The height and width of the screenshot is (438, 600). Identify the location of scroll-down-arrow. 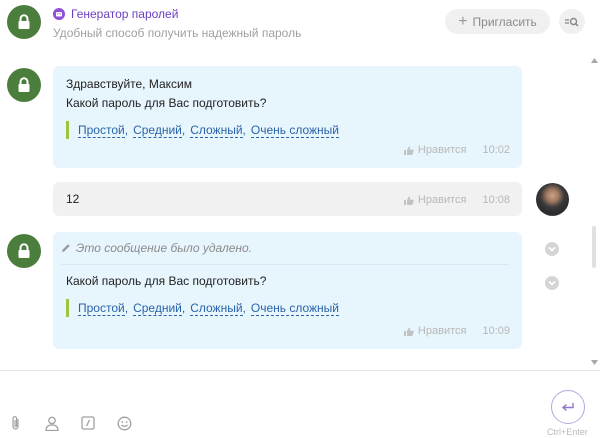
(594, 362).